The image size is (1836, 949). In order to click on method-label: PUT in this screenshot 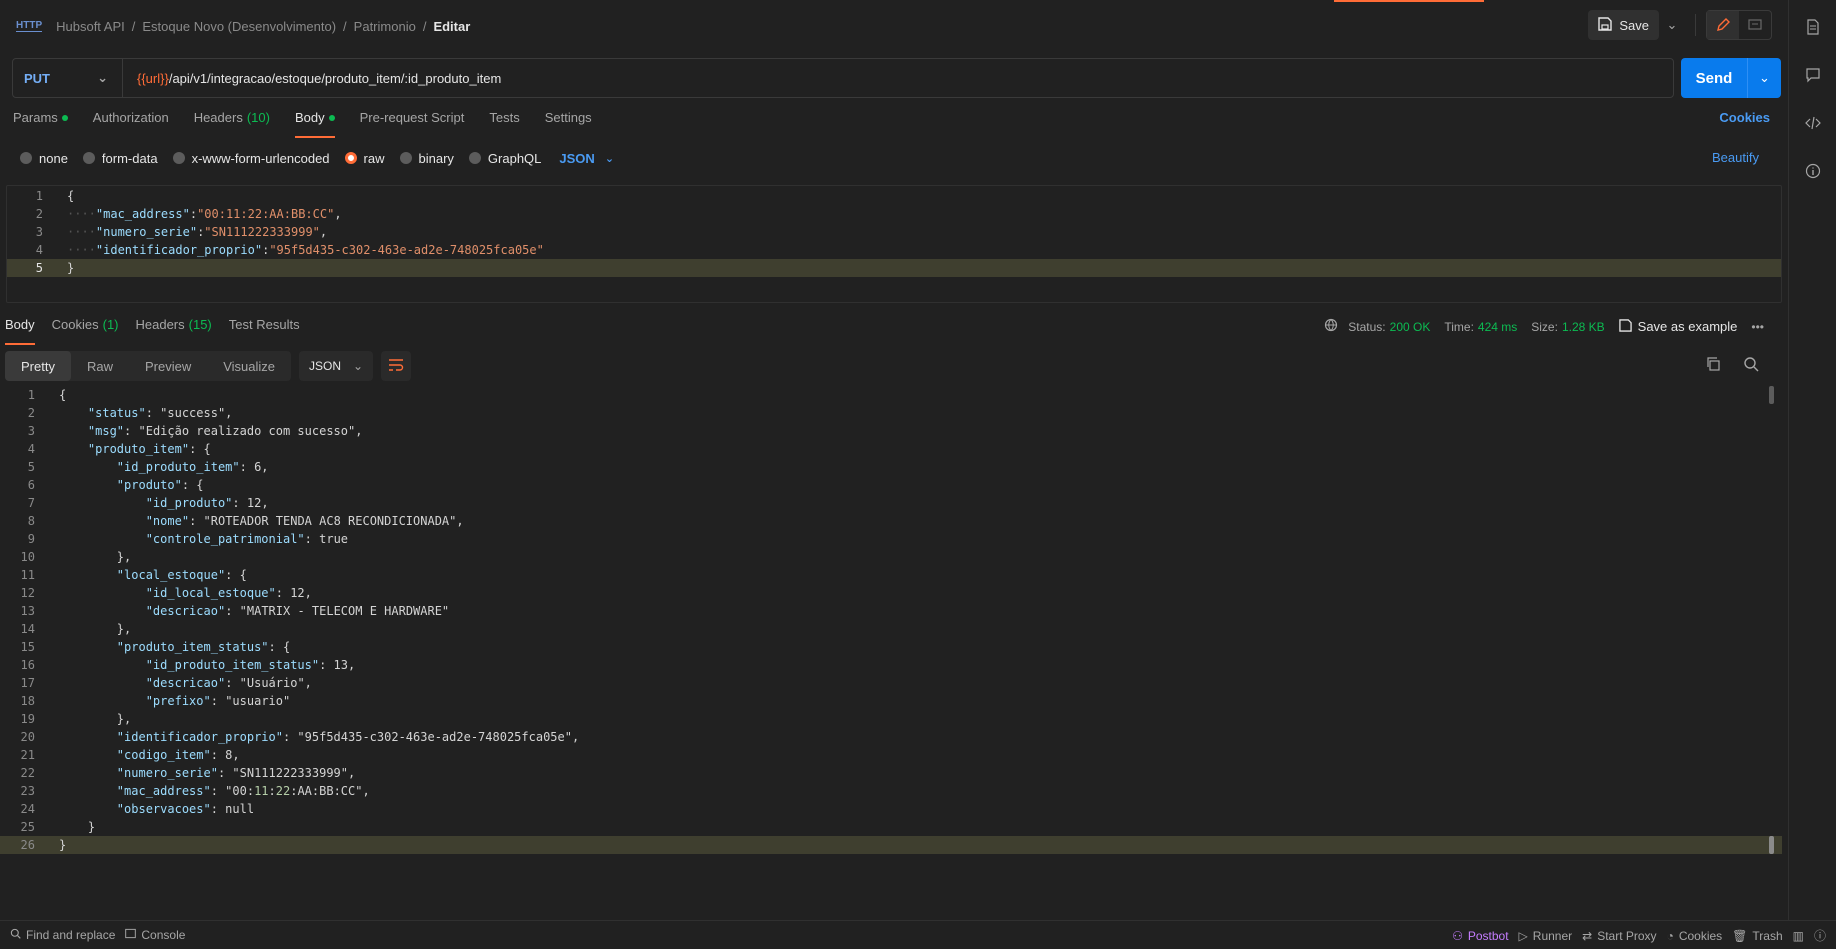, I will do `click(37, 78)`.